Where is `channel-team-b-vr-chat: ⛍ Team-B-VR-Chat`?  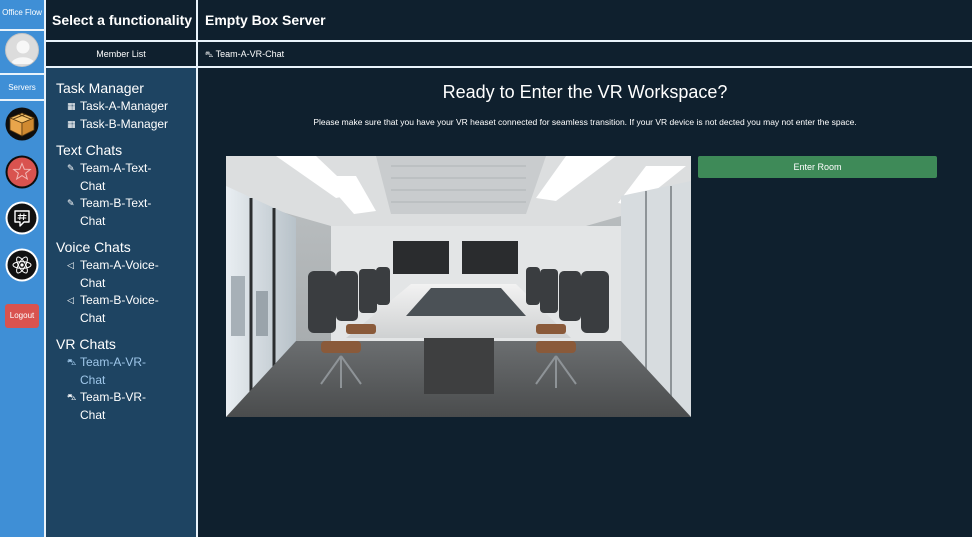 channel-team-b-vr-chat: ⛍ Team-B-VR-Chat is located at coordinates (121, 406).